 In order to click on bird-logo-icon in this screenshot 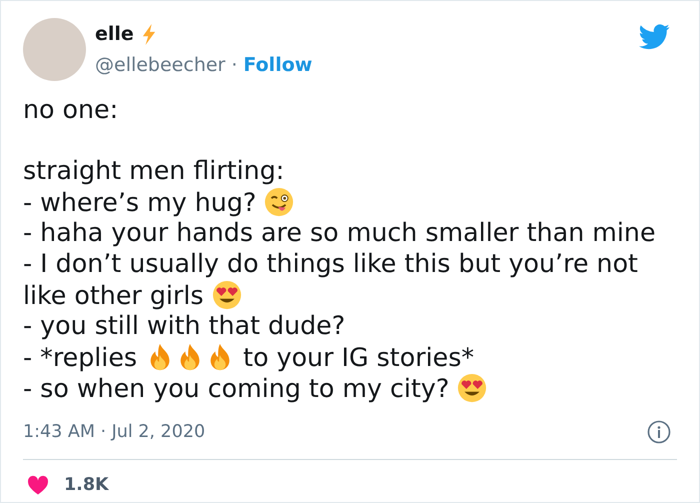, I will do `click(654, 37)`.